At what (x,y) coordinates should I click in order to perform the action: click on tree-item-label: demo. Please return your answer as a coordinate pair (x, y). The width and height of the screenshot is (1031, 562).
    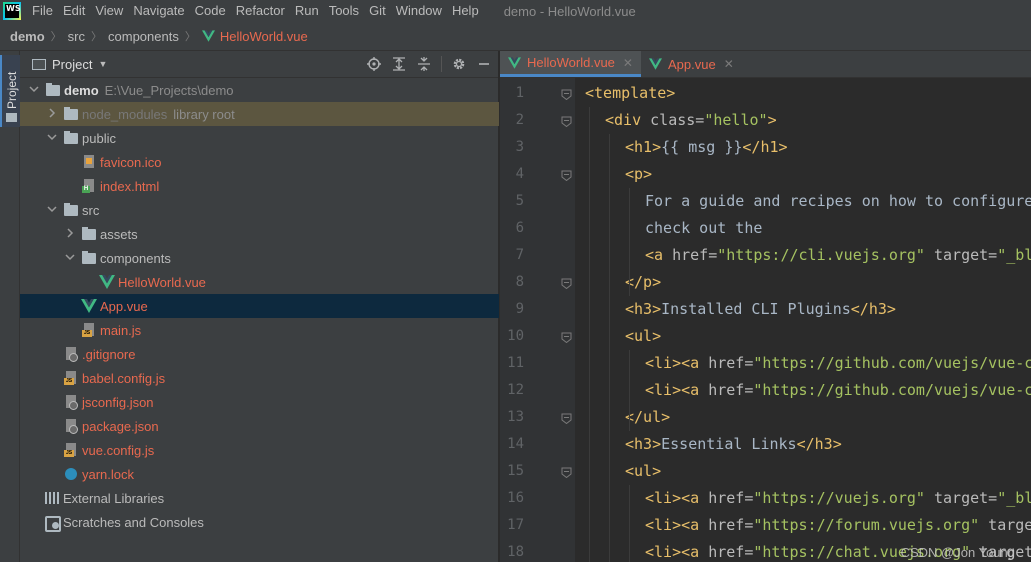
    Looking at the image, I should click on (81, 90).